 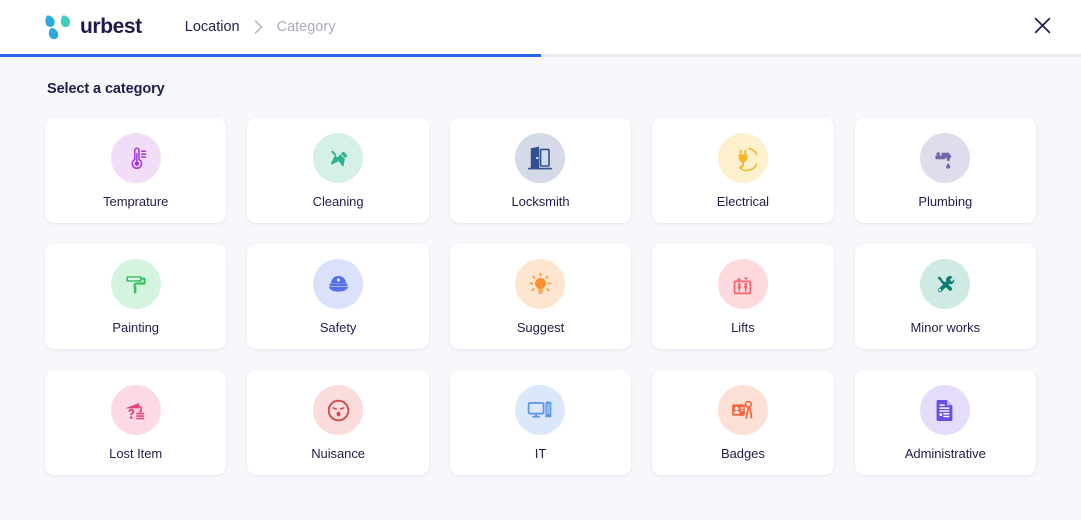 What do you see at coordinates (136, 453) in the screenshot?
I see `category-card-label: Lost Item` at bounding box center [136, 453].